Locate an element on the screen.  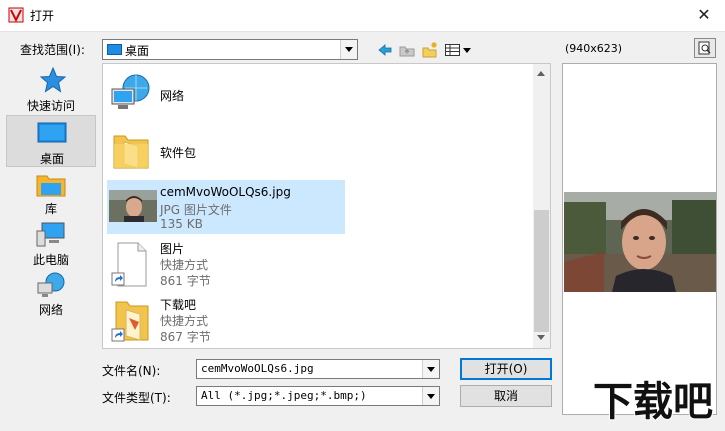
sidebar-item-label: 快速访问 is located at coordinates (50, 106).